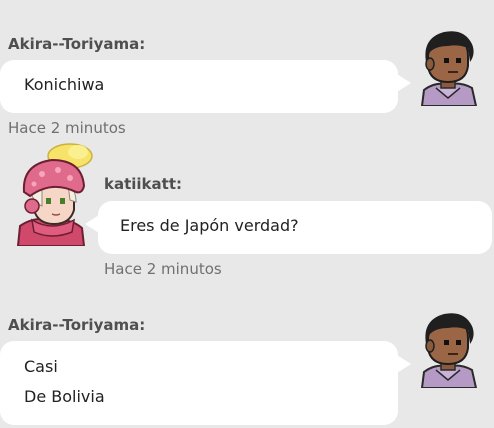 The height and width of the screenshot is (428, 494). What do you see at coordinates (209, 225) in the screenshot?
I see `message-text: Eres de Japón verdad?` at bounding box center [209, 225].